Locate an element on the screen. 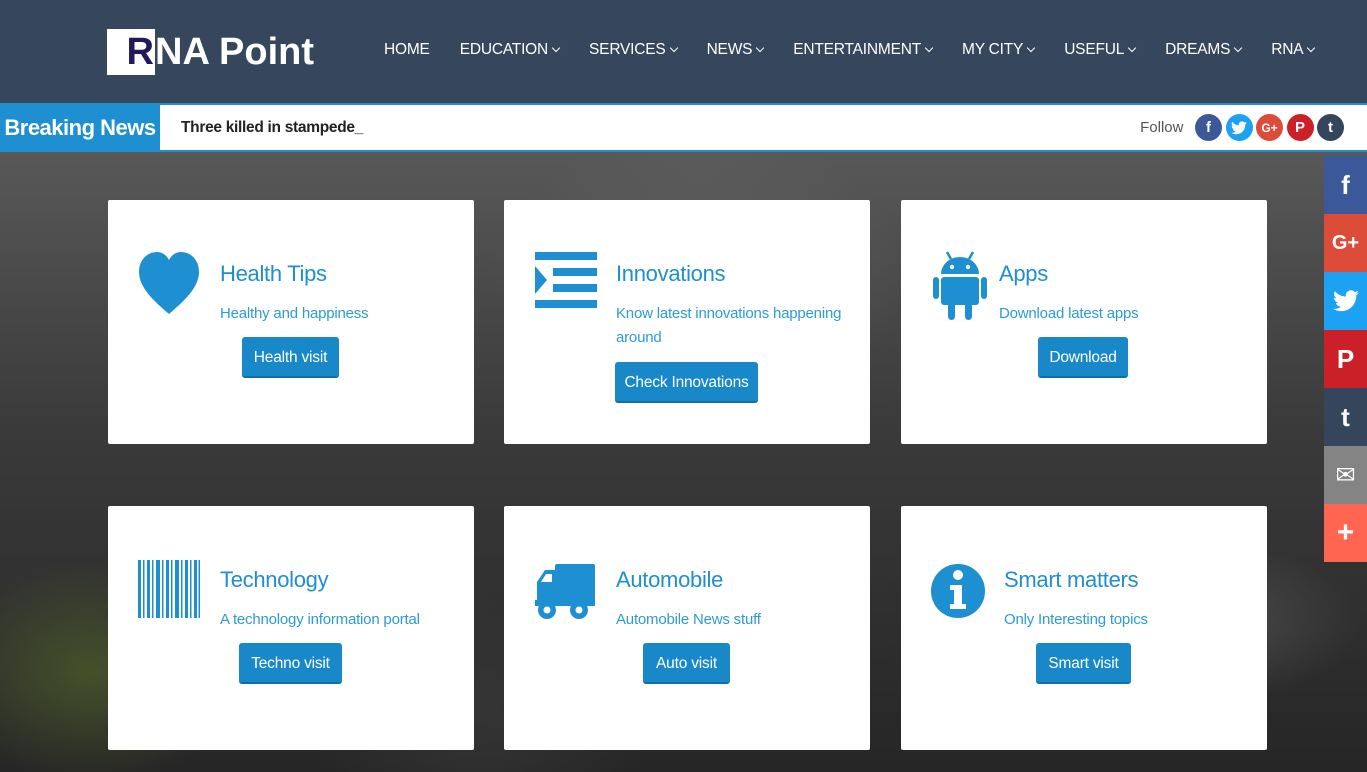 This screenshot has height=772, width=1367. card-apps: Apps Download latest apps Download is located at coordinates (1084, 322).